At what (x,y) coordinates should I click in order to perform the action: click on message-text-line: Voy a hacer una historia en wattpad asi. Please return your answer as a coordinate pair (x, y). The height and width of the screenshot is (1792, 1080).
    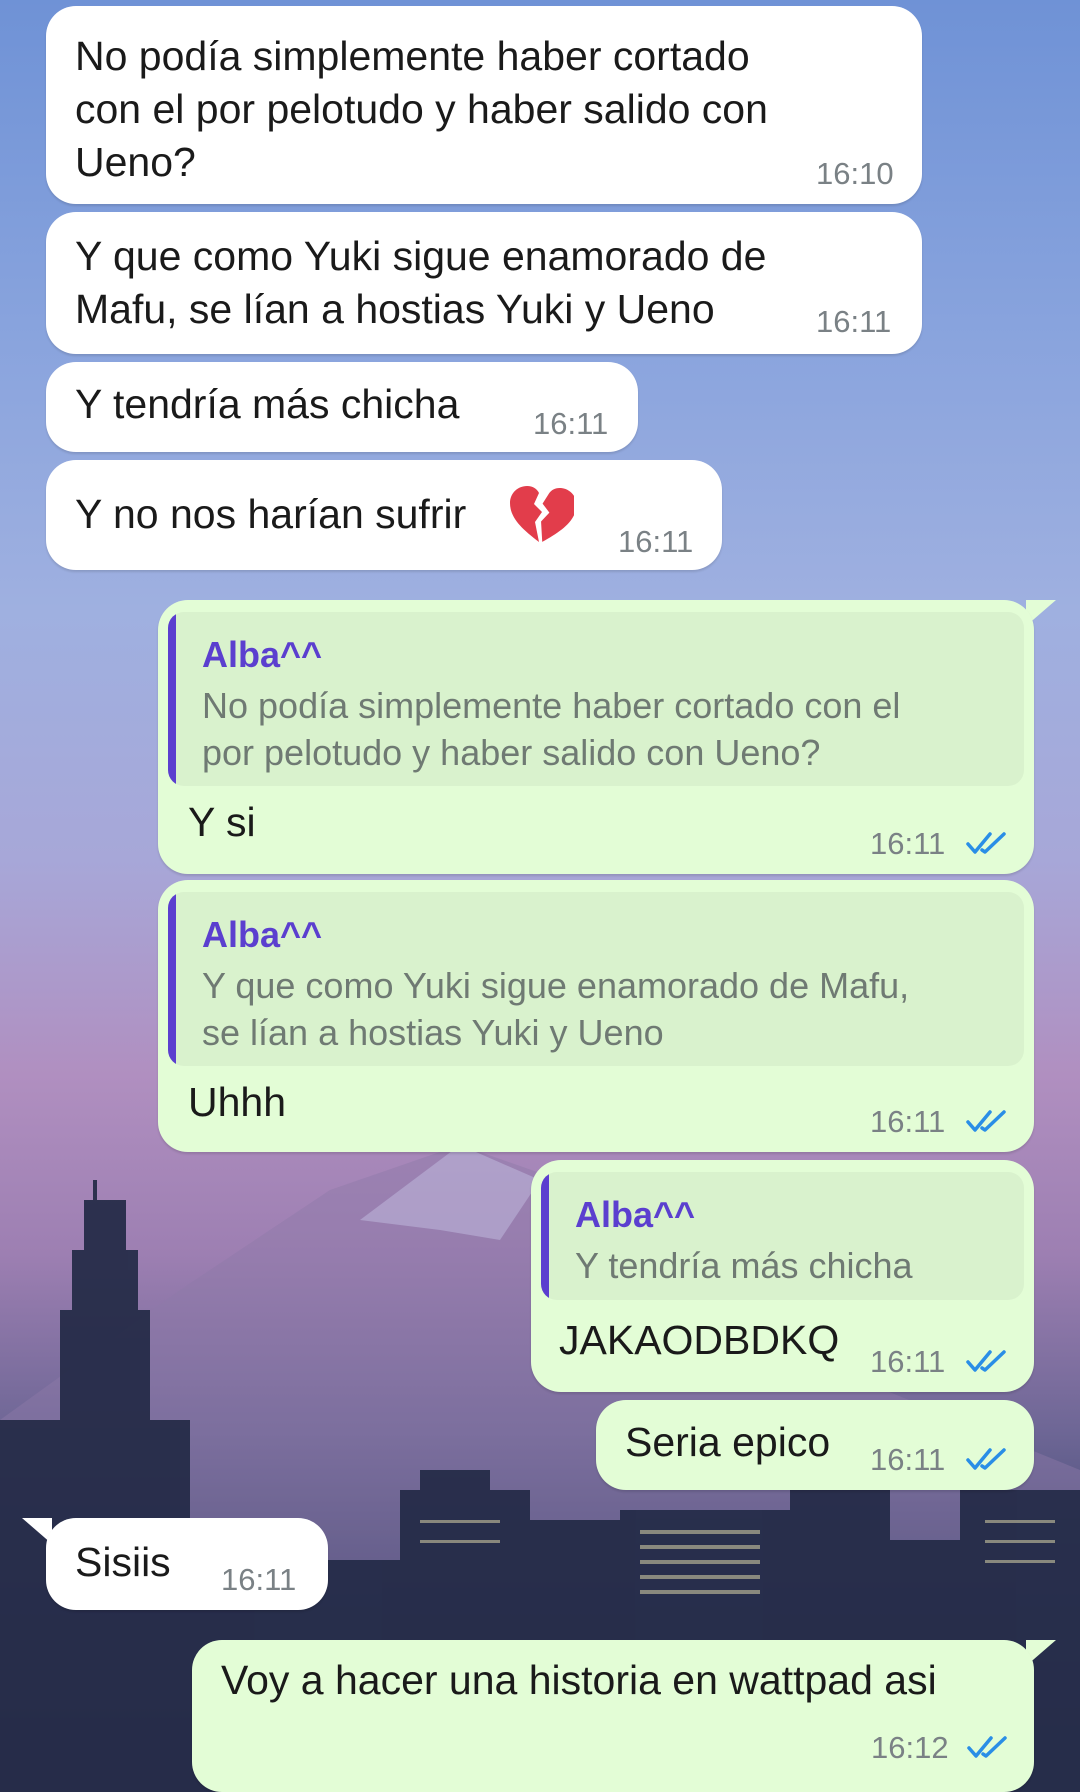
    Looking at the image, I should click on (579, 1680).